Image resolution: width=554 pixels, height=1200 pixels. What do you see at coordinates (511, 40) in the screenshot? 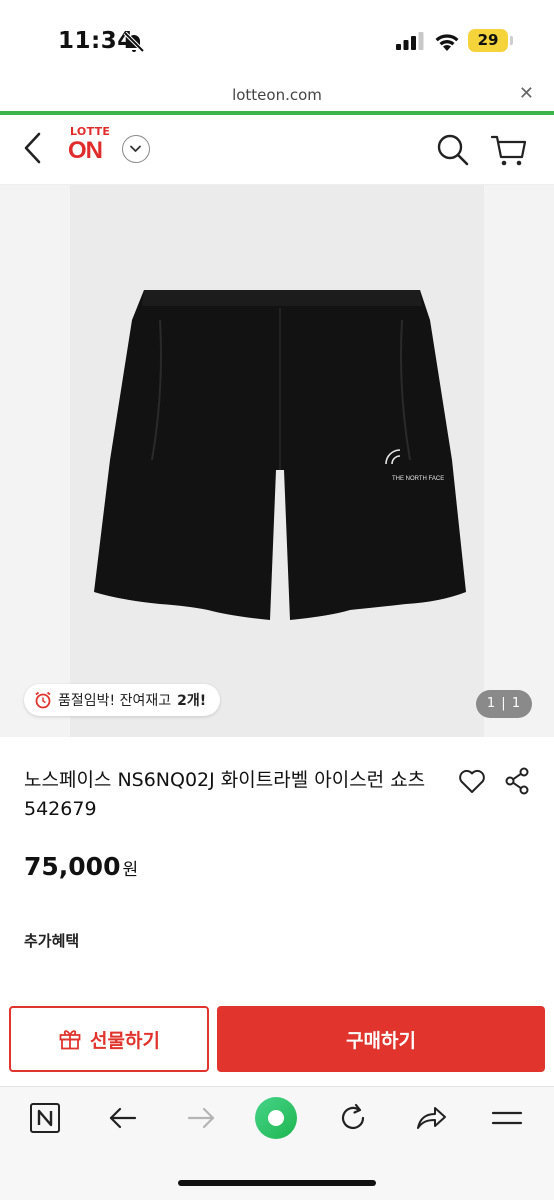
I see `battery-cap` at bounding box center [511, 40].